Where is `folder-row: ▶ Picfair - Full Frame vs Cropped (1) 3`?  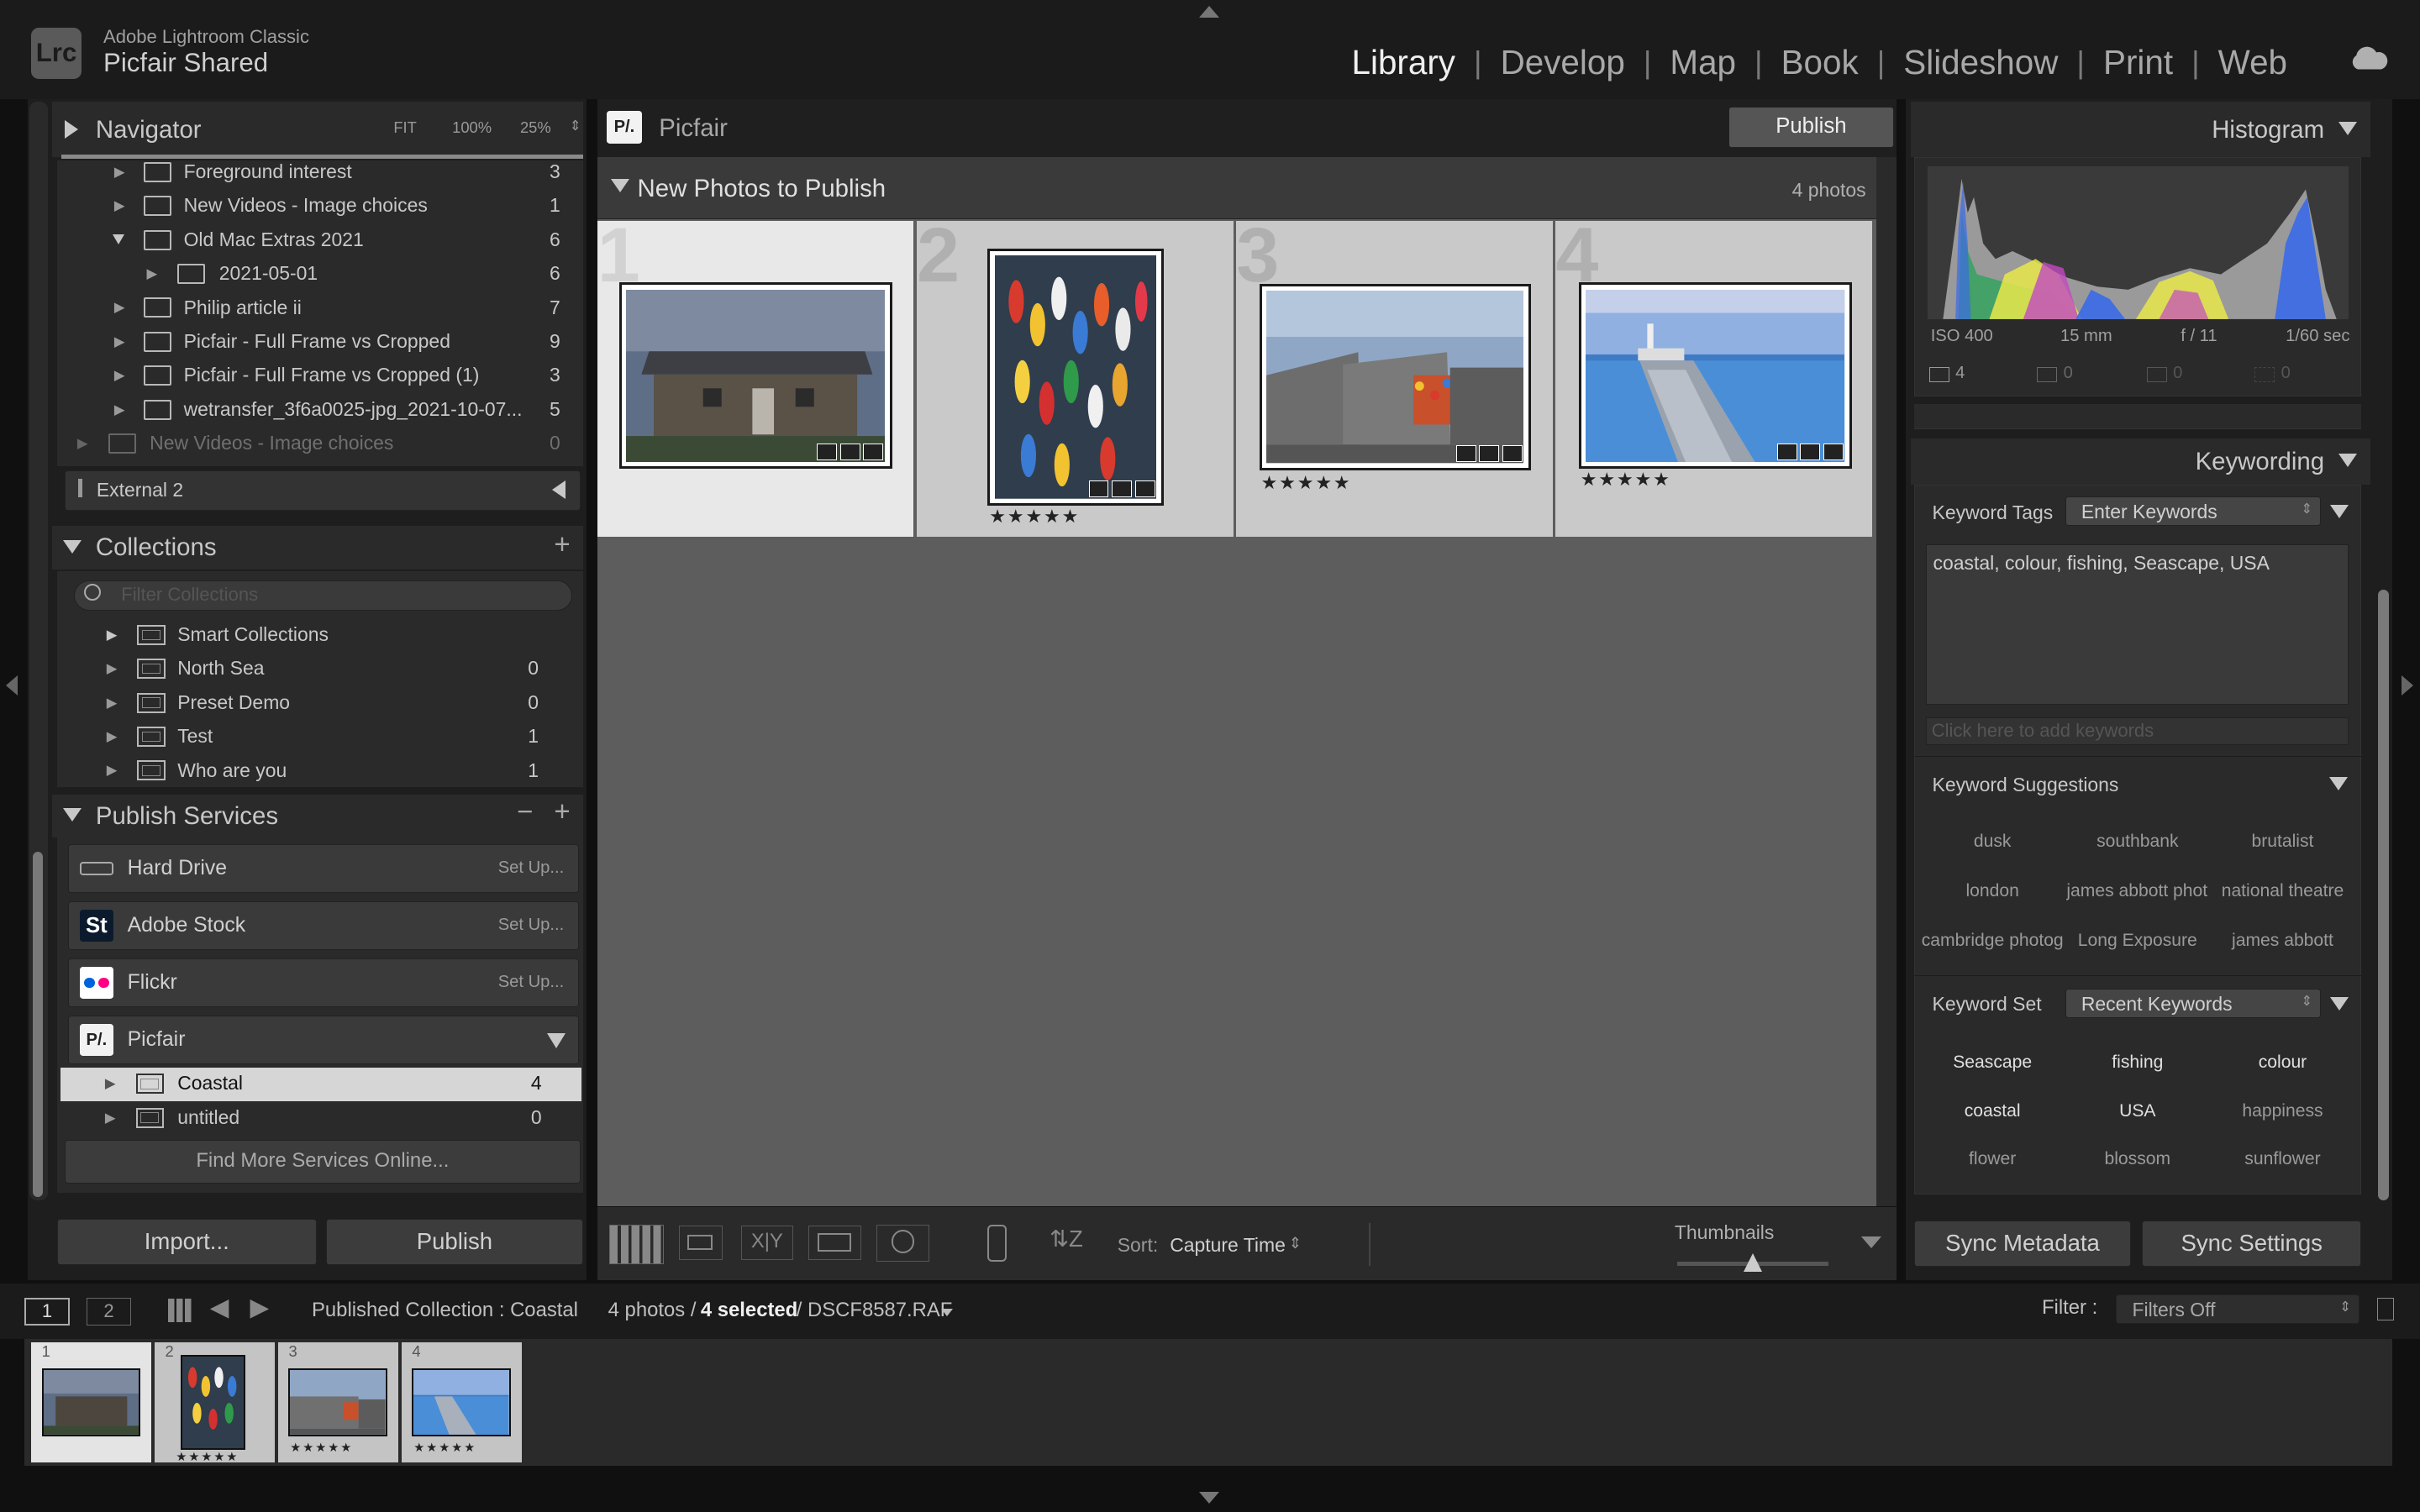 folder-row: ▶ Picfair - Full Frame vs Cropped (1) 3 is located at coordinates (319, 376).